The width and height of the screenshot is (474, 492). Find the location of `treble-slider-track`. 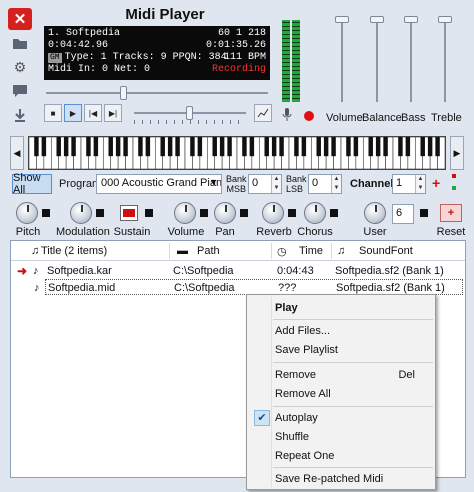

treble-slider-track is located at coordinates (445, 61).